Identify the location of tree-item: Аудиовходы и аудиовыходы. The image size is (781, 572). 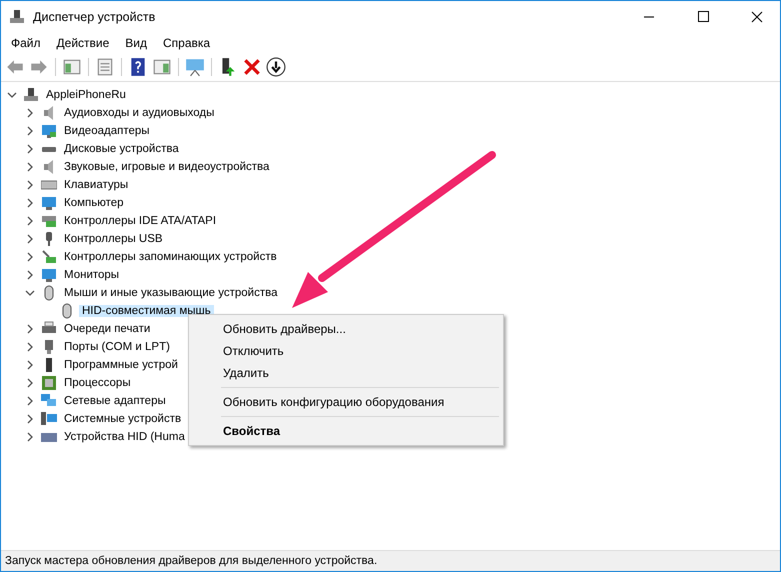
(139, 113).